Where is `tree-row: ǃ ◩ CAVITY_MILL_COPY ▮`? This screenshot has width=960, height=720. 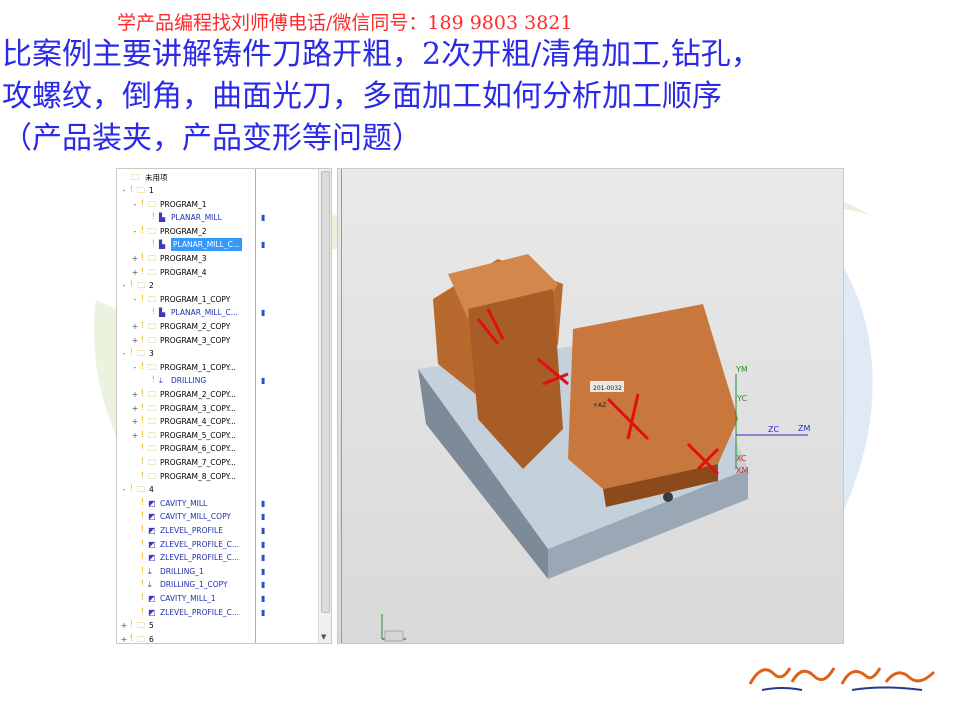
tree-row: ǃ ◩ CAVITY_MILL_COPY ▮ is located at coordinates (218, 516).